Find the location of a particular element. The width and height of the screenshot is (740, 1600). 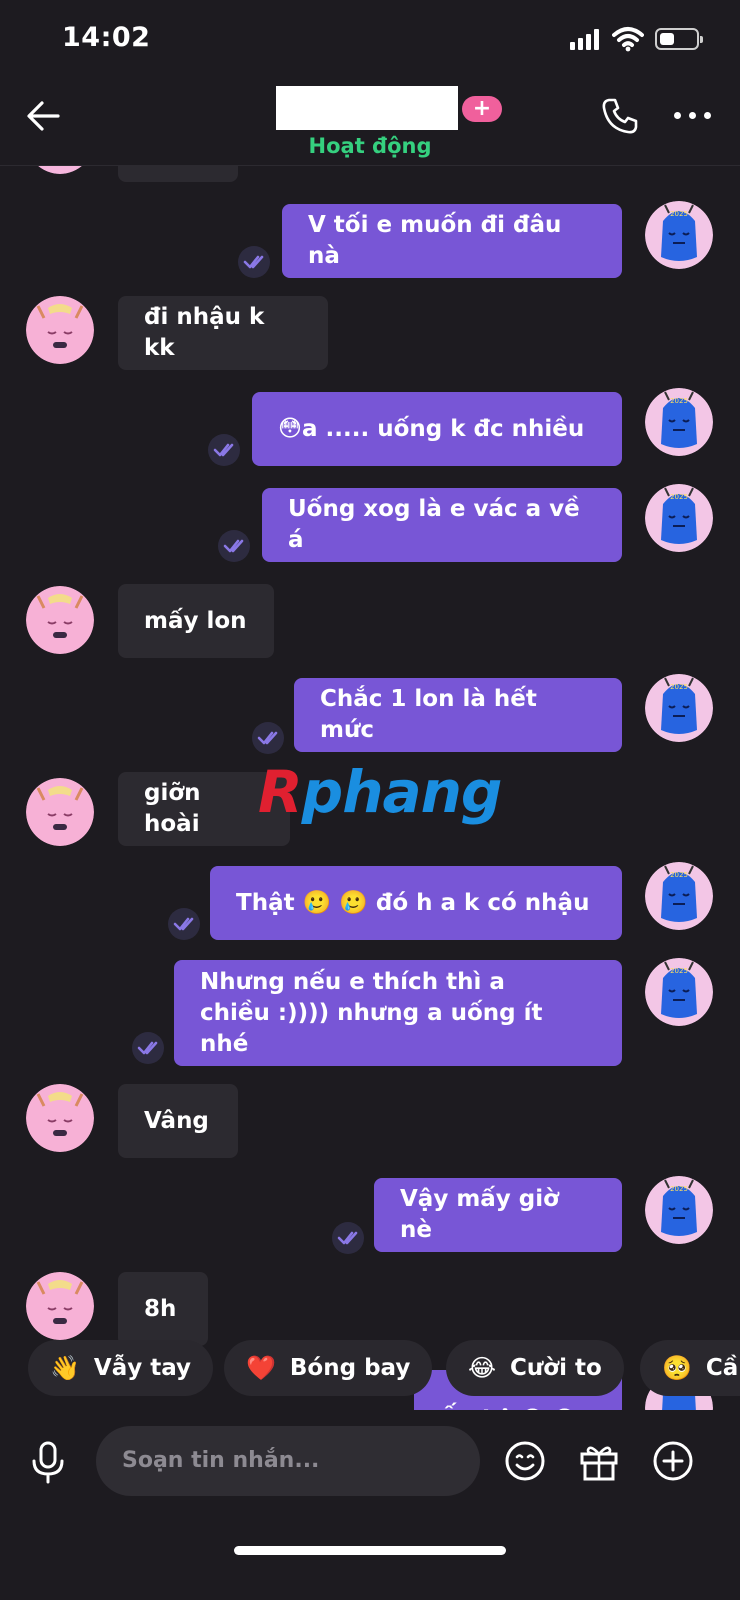

plus-circle-icon is located at coordinates (673, 1461).